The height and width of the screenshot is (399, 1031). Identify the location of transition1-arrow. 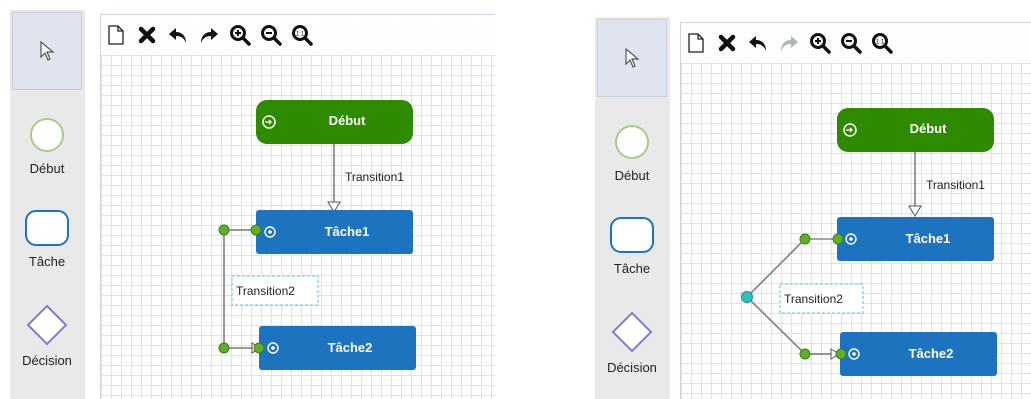
(915, 211).